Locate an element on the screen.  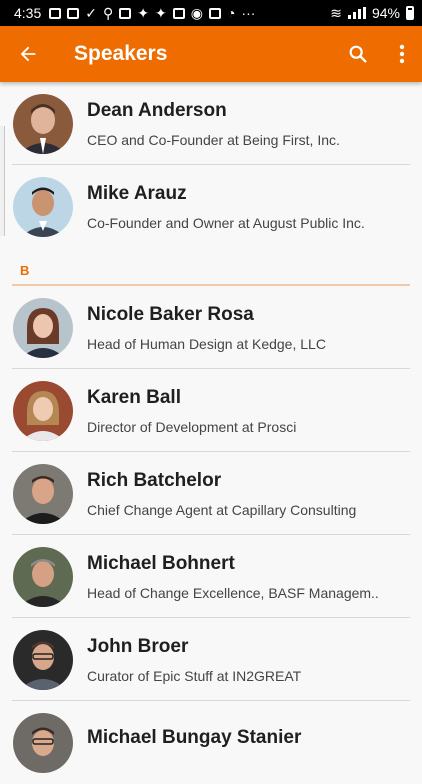
usb-icon: ⚲ is located at coordinates (108, 12).